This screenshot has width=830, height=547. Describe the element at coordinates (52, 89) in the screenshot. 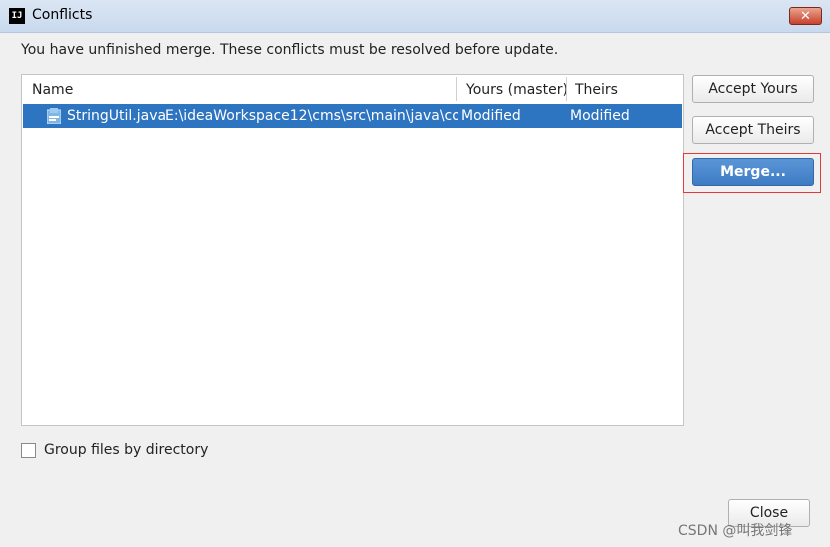

I see `column-header-name: Name` at that location.